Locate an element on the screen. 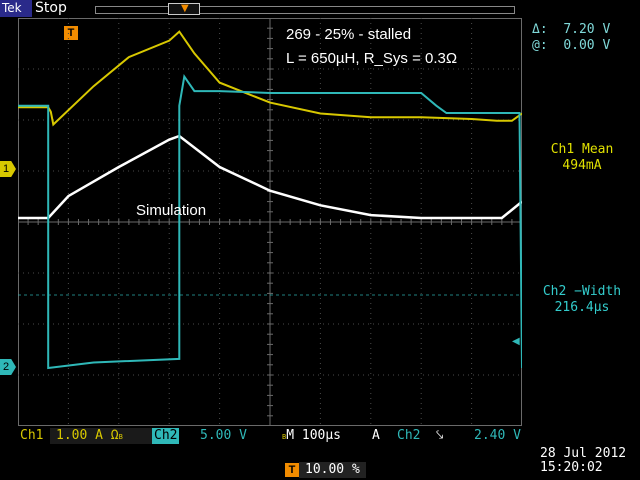 The height and width of the screenshot is (480, 640). ch1-scale-readout: 1.00 A ΩB is located at coordinates (103, 436).